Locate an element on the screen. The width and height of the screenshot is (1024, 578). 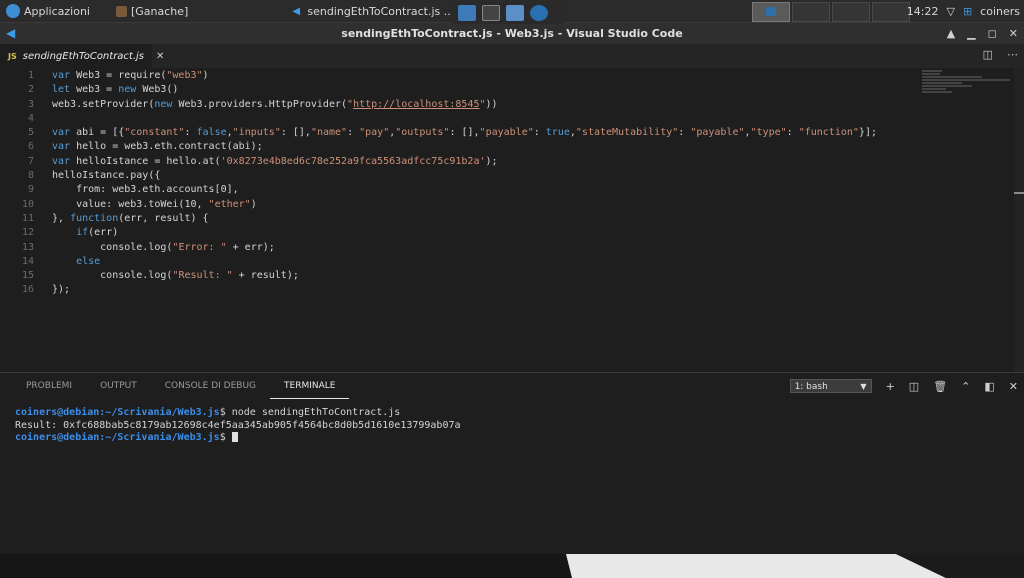
clock: 14:22 is located at coordinates (923, 11).